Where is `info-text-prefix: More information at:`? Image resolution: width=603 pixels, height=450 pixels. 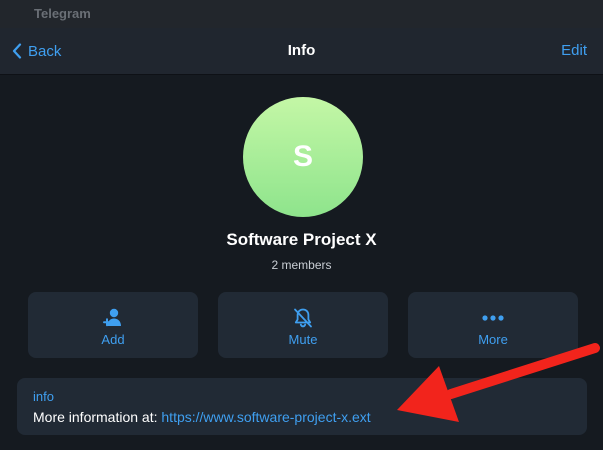 info-text-prefix: More information at: is located at coordinates (97, 417).